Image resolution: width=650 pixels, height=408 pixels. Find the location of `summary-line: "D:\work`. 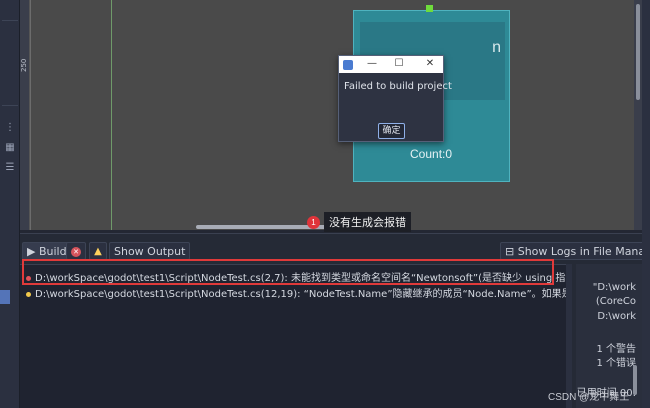

summary-line: "D:\work is located at coordinates (614, 287).